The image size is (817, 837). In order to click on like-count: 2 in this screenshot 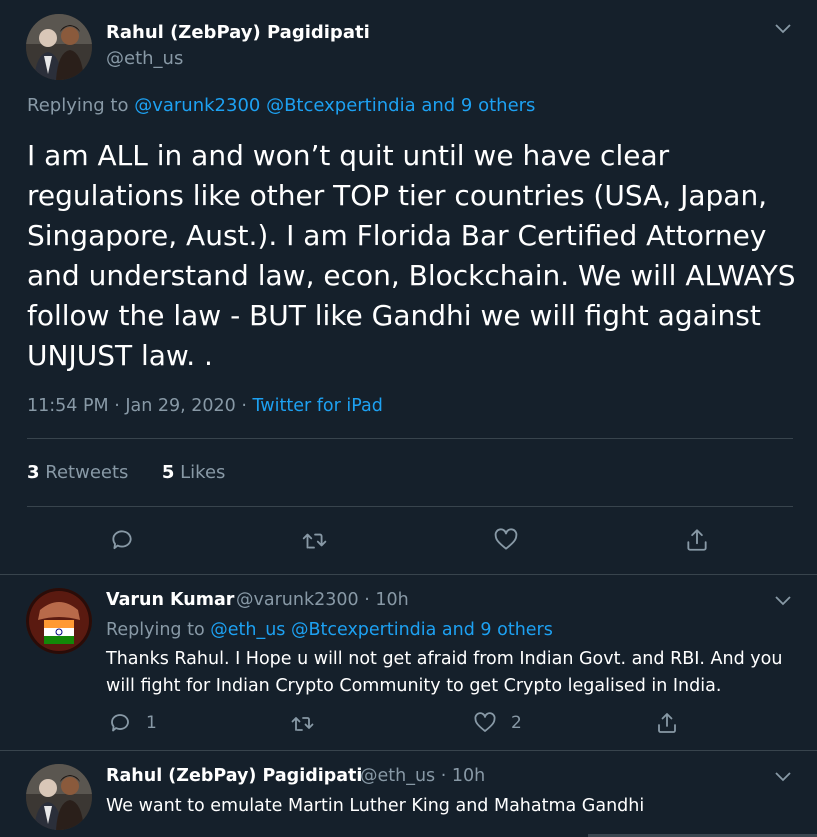, I will do `click(516, 723)`.